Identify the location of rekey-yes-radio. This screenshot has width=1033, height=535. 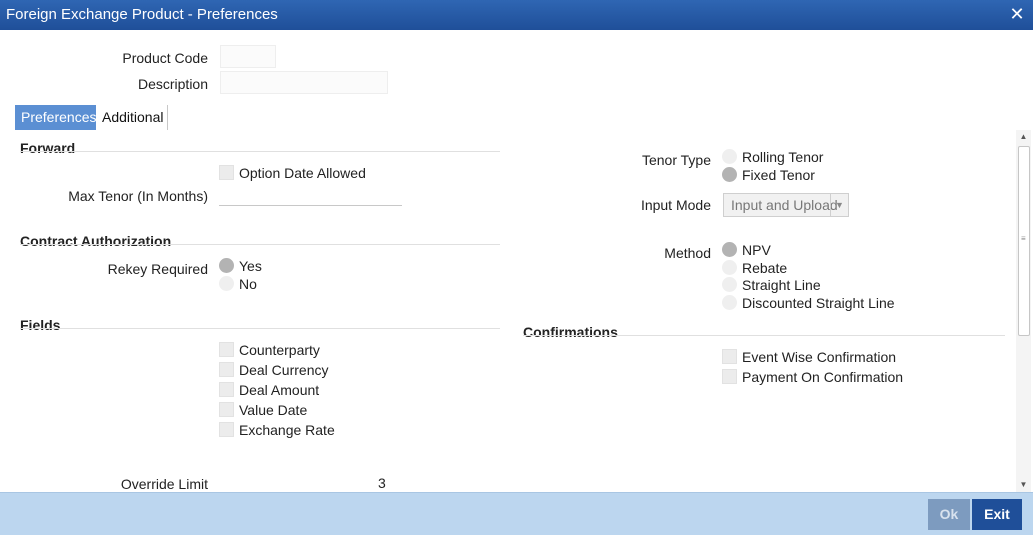
(226, 265).